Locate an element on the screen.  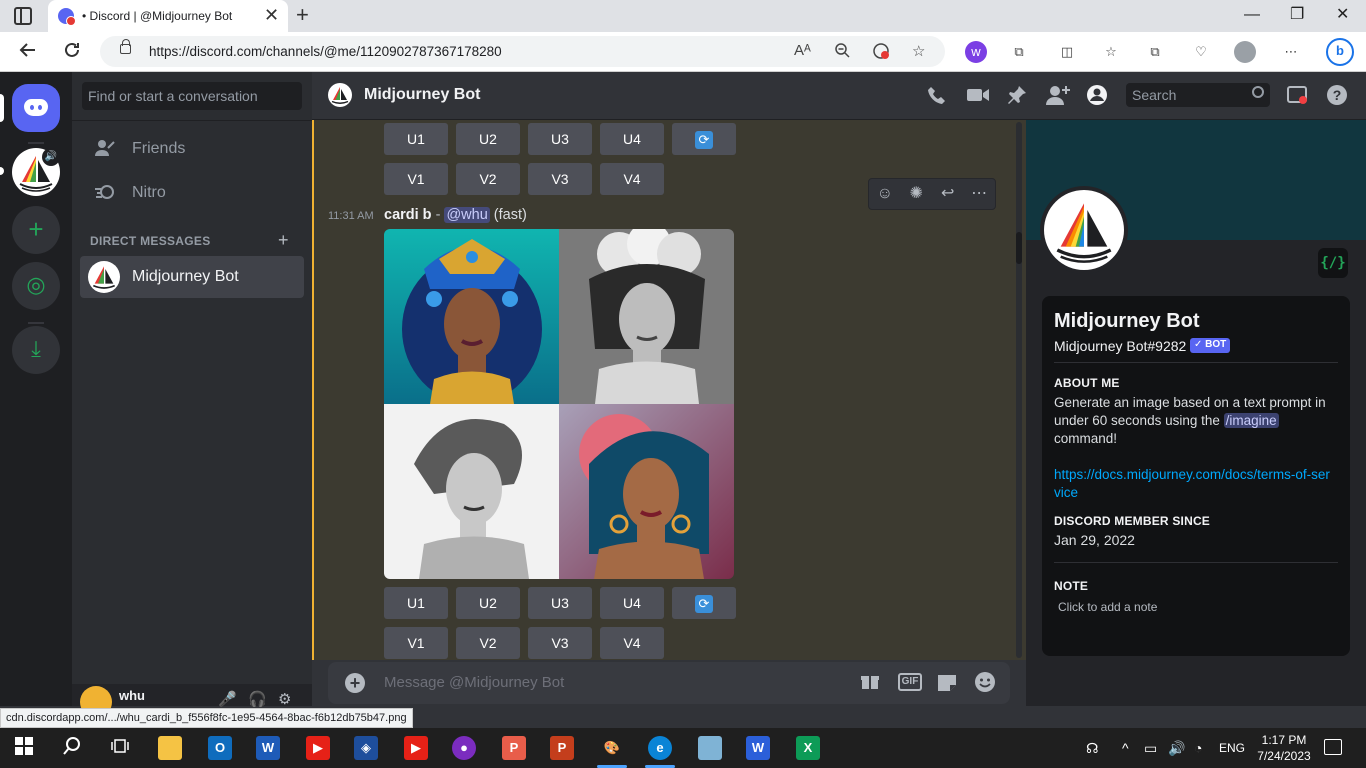
clock: 1:17 PM 7/24/2023 is located at coordinates (1284, 748).